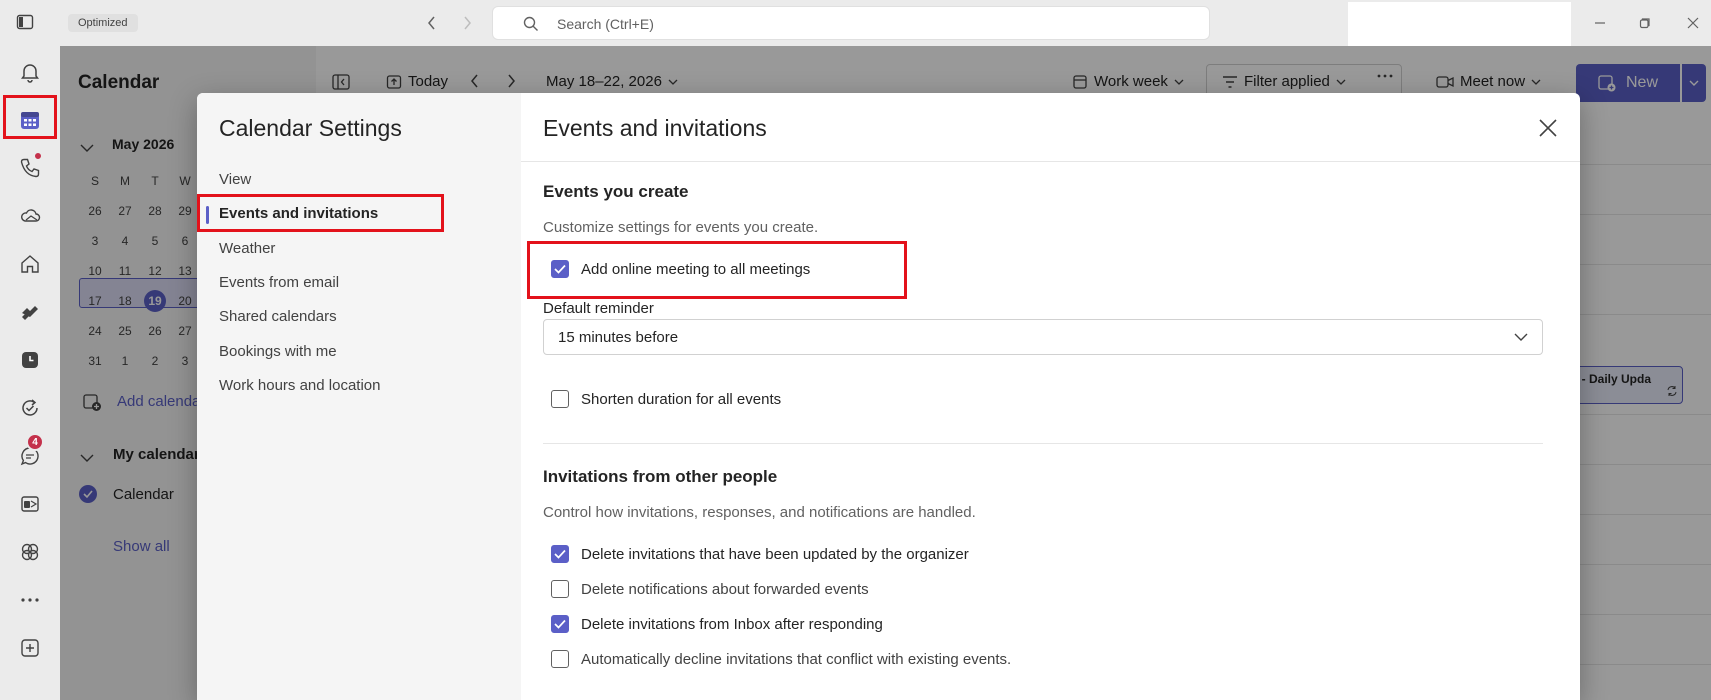 This screenshot has width=1711, height=700. I want to click on rail-planner, so click(30, 312).